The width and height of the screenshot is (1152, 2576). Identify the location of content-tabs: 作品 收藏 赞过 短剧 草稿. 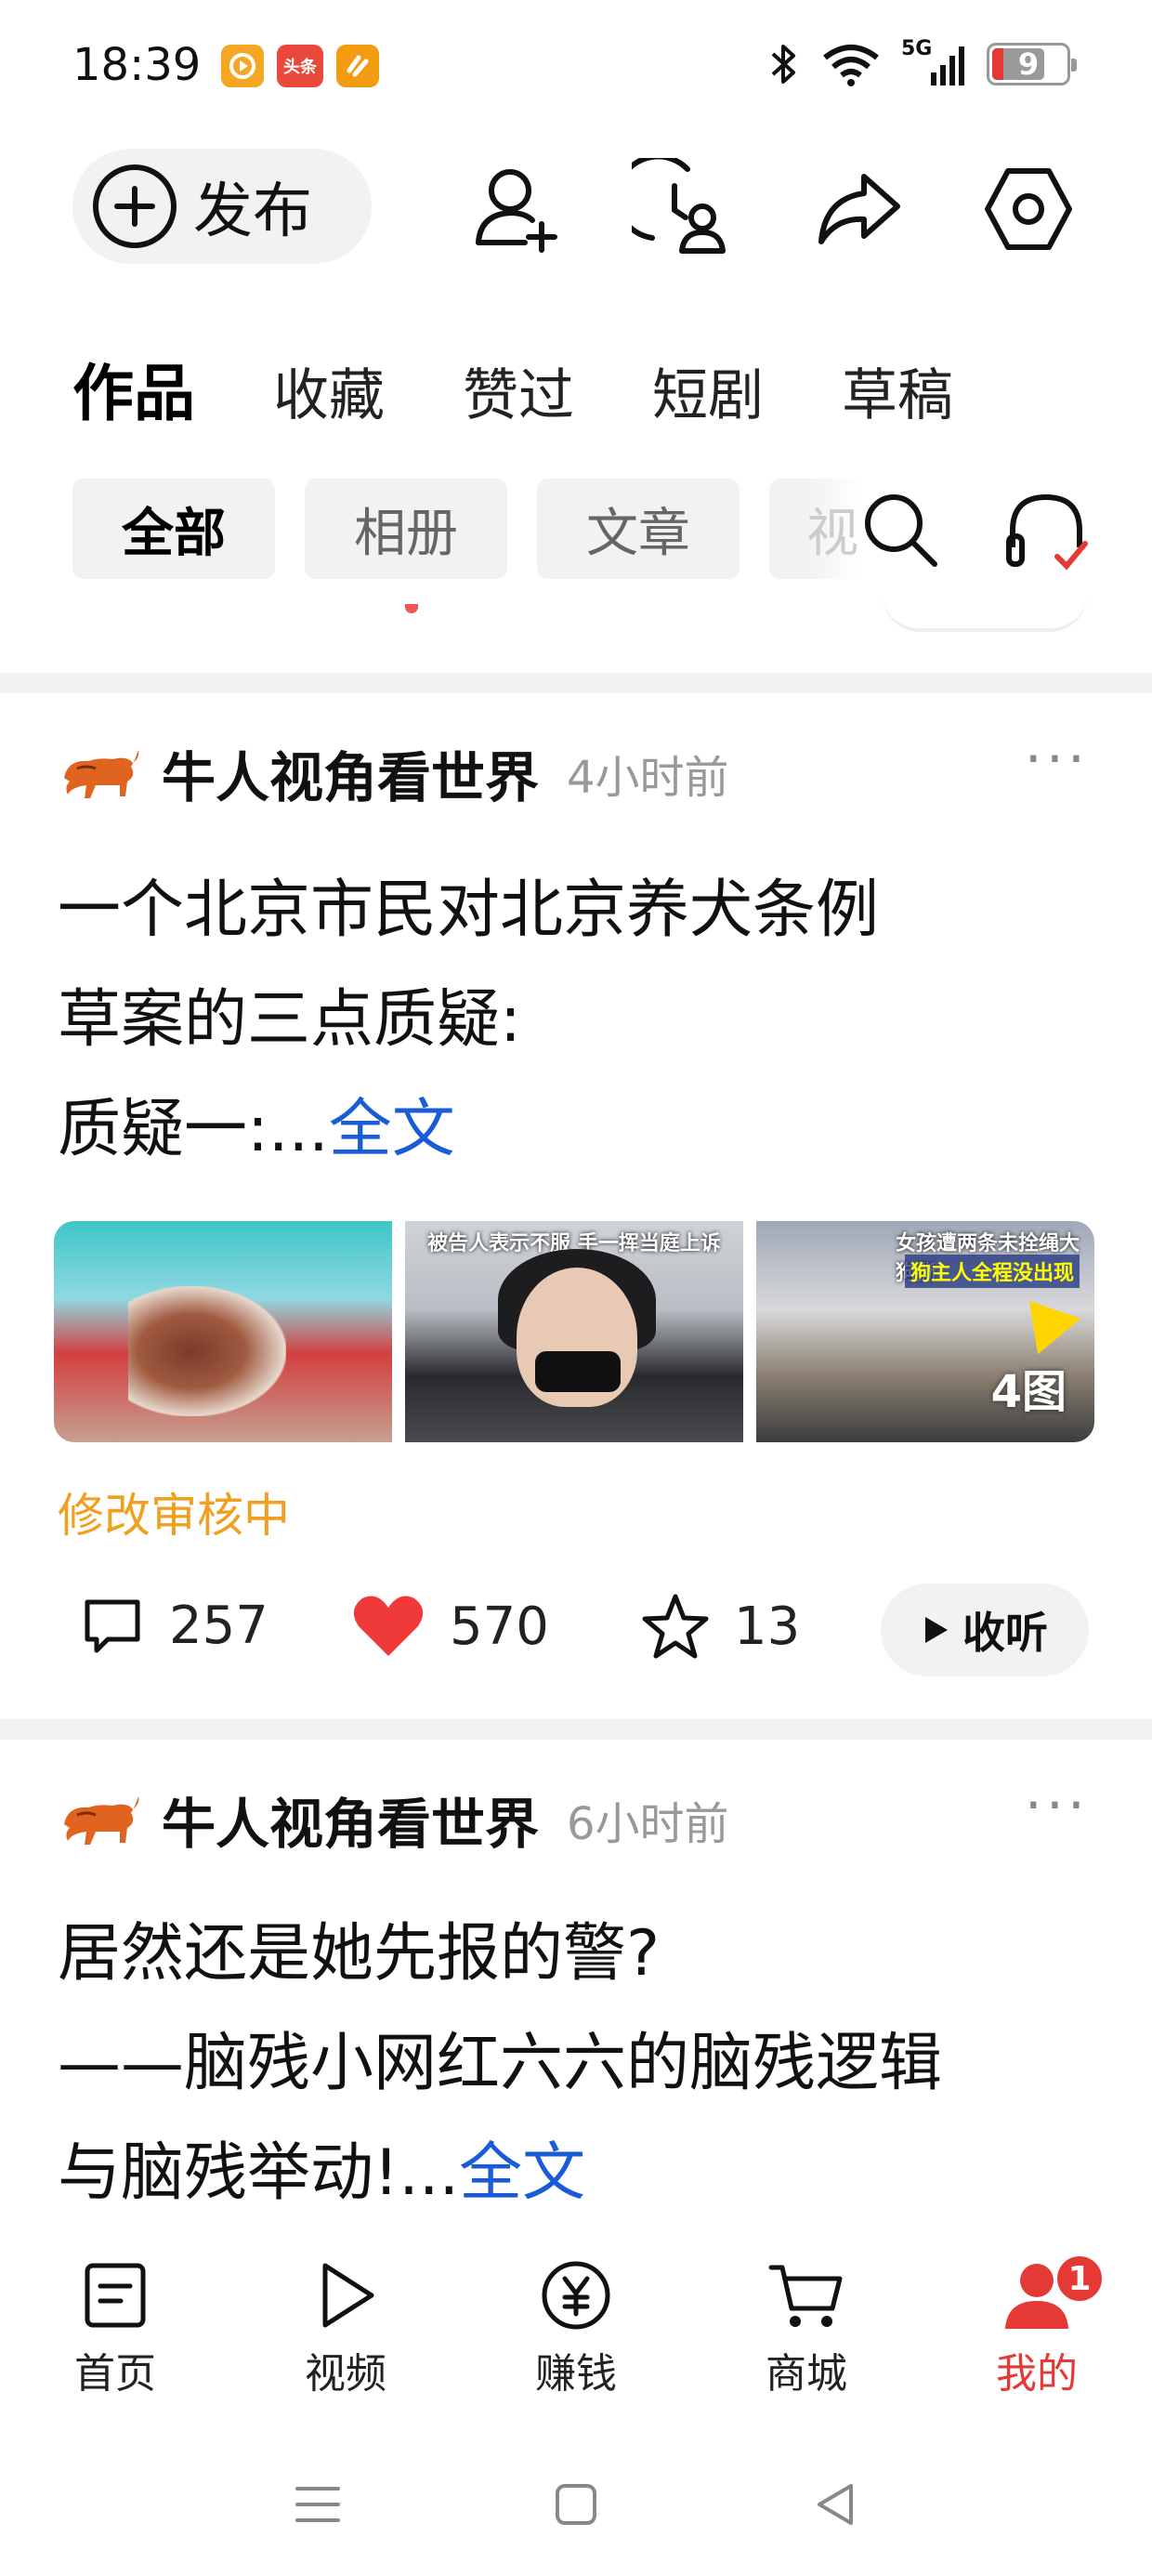
(512, 388).